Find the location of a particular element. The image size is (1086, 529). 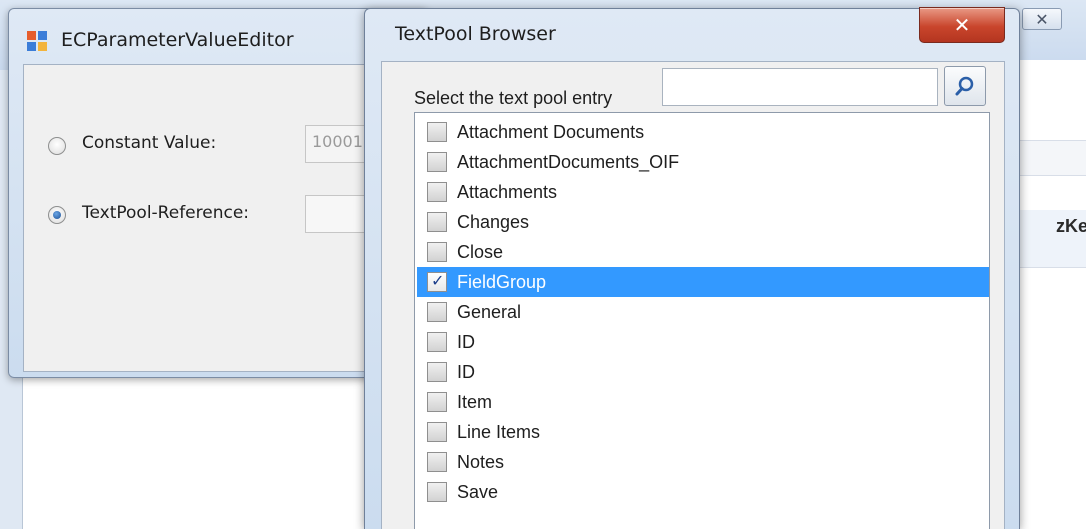

list-item-label: Close is located at coordinates (480, 251).